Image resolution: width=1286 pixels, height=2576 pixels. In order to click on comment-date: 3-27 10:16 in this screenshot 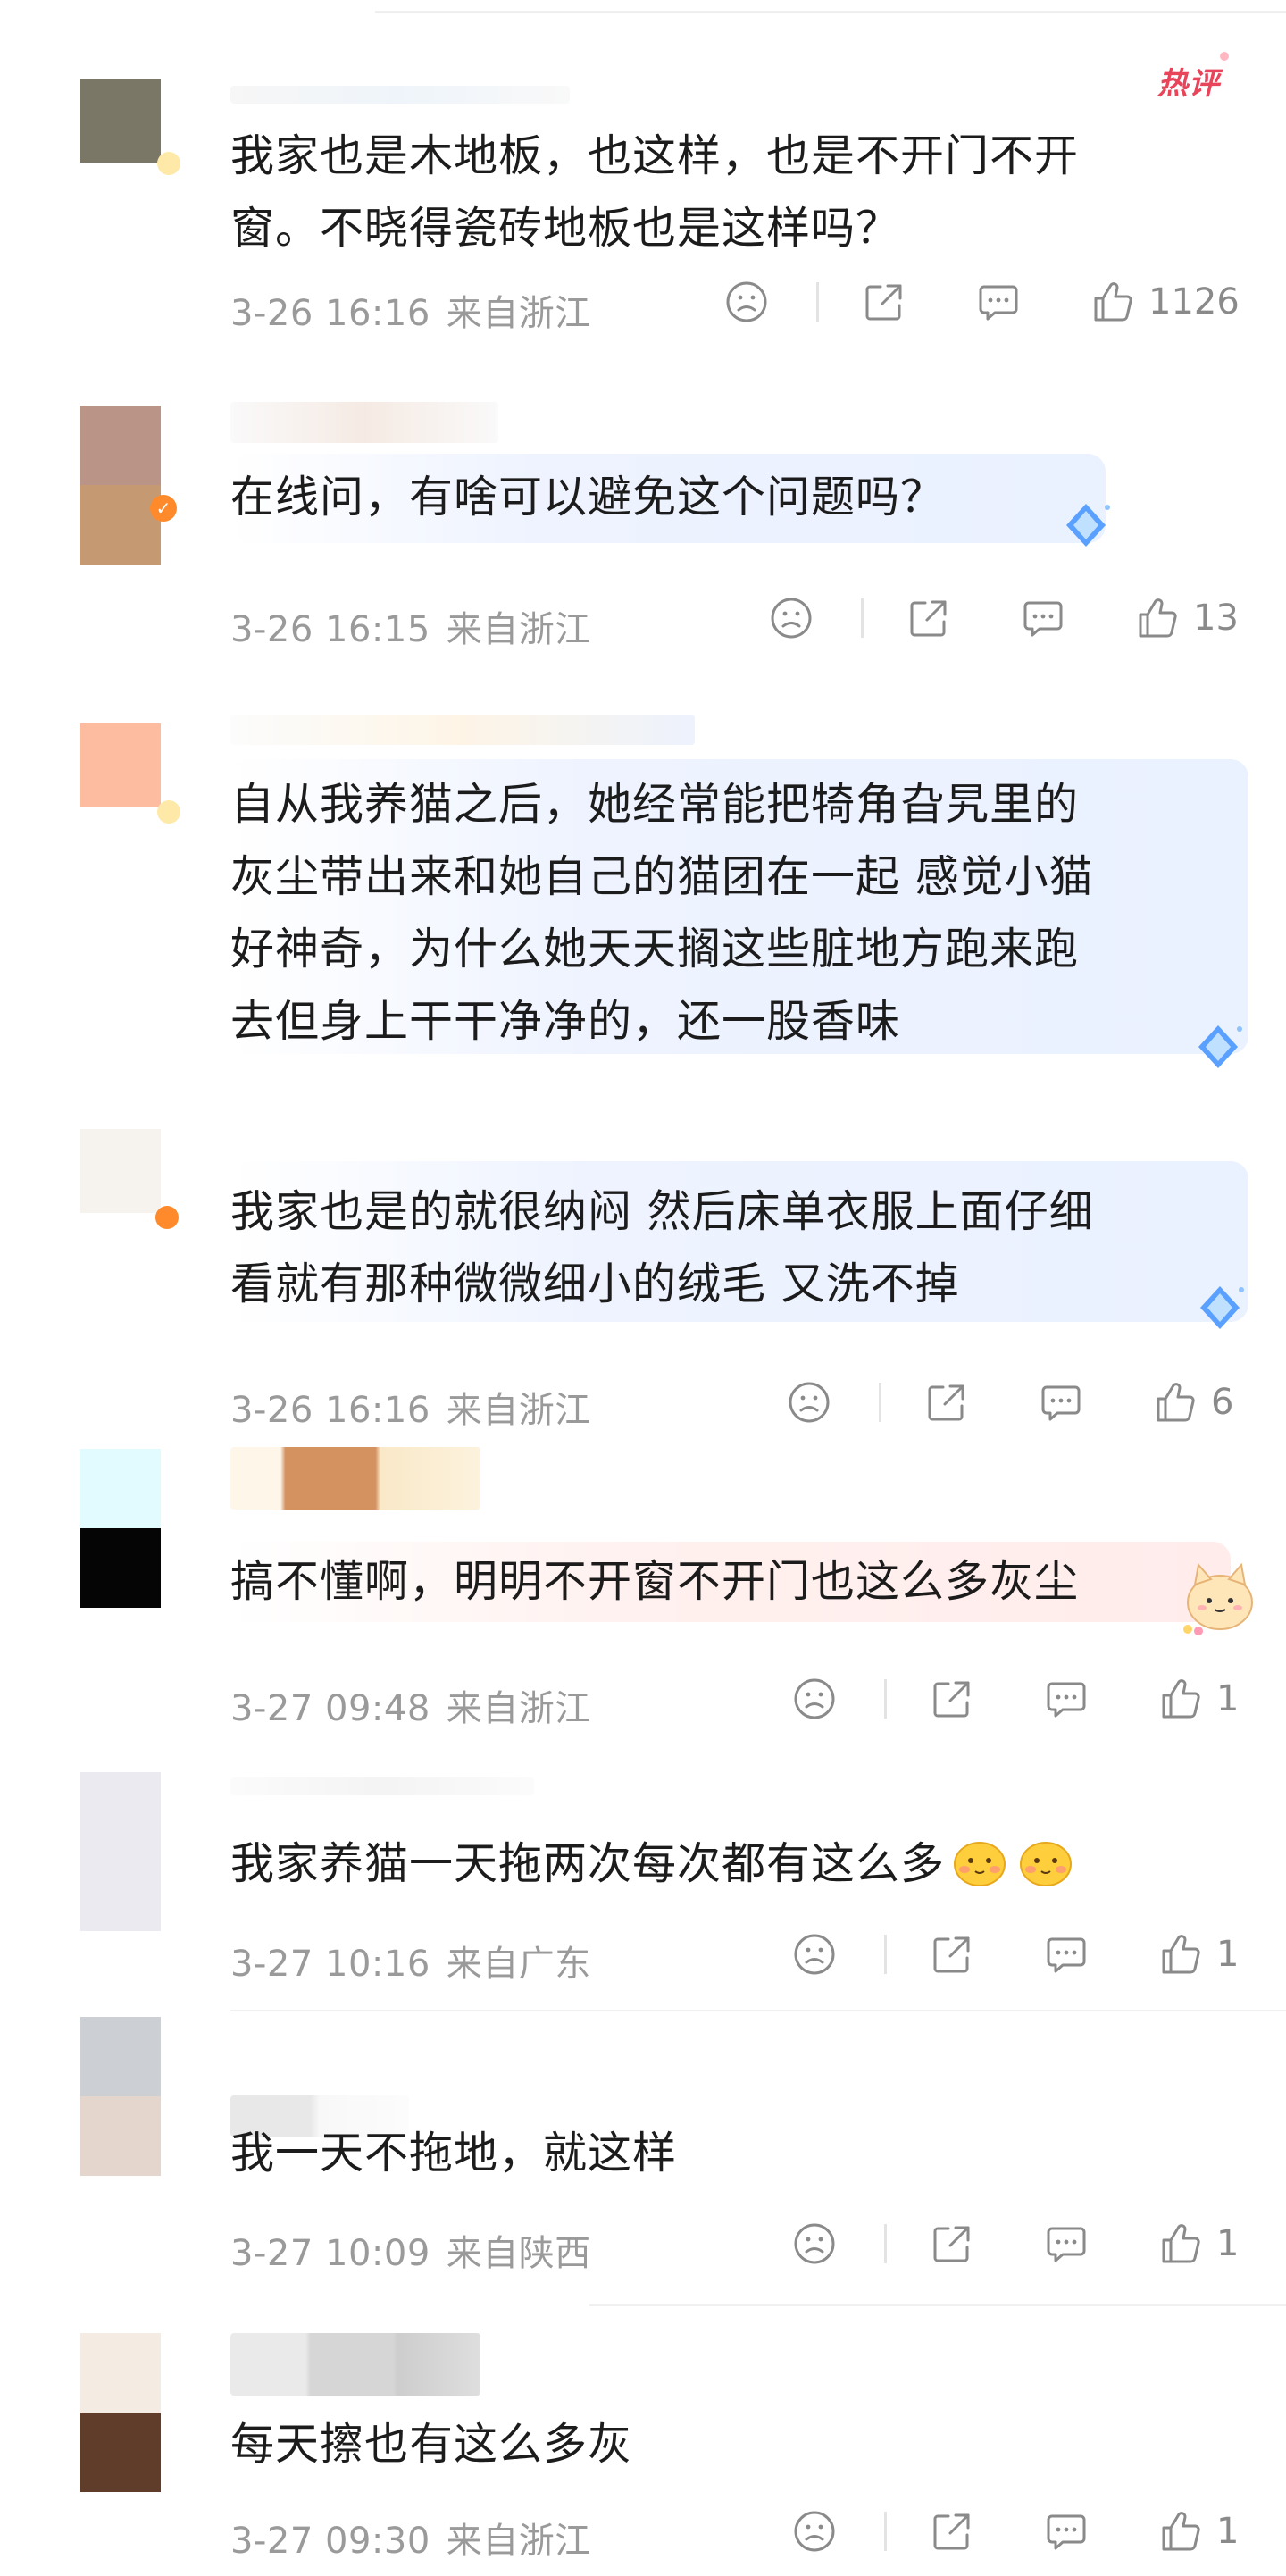, I will do `click(330, 1965)`.